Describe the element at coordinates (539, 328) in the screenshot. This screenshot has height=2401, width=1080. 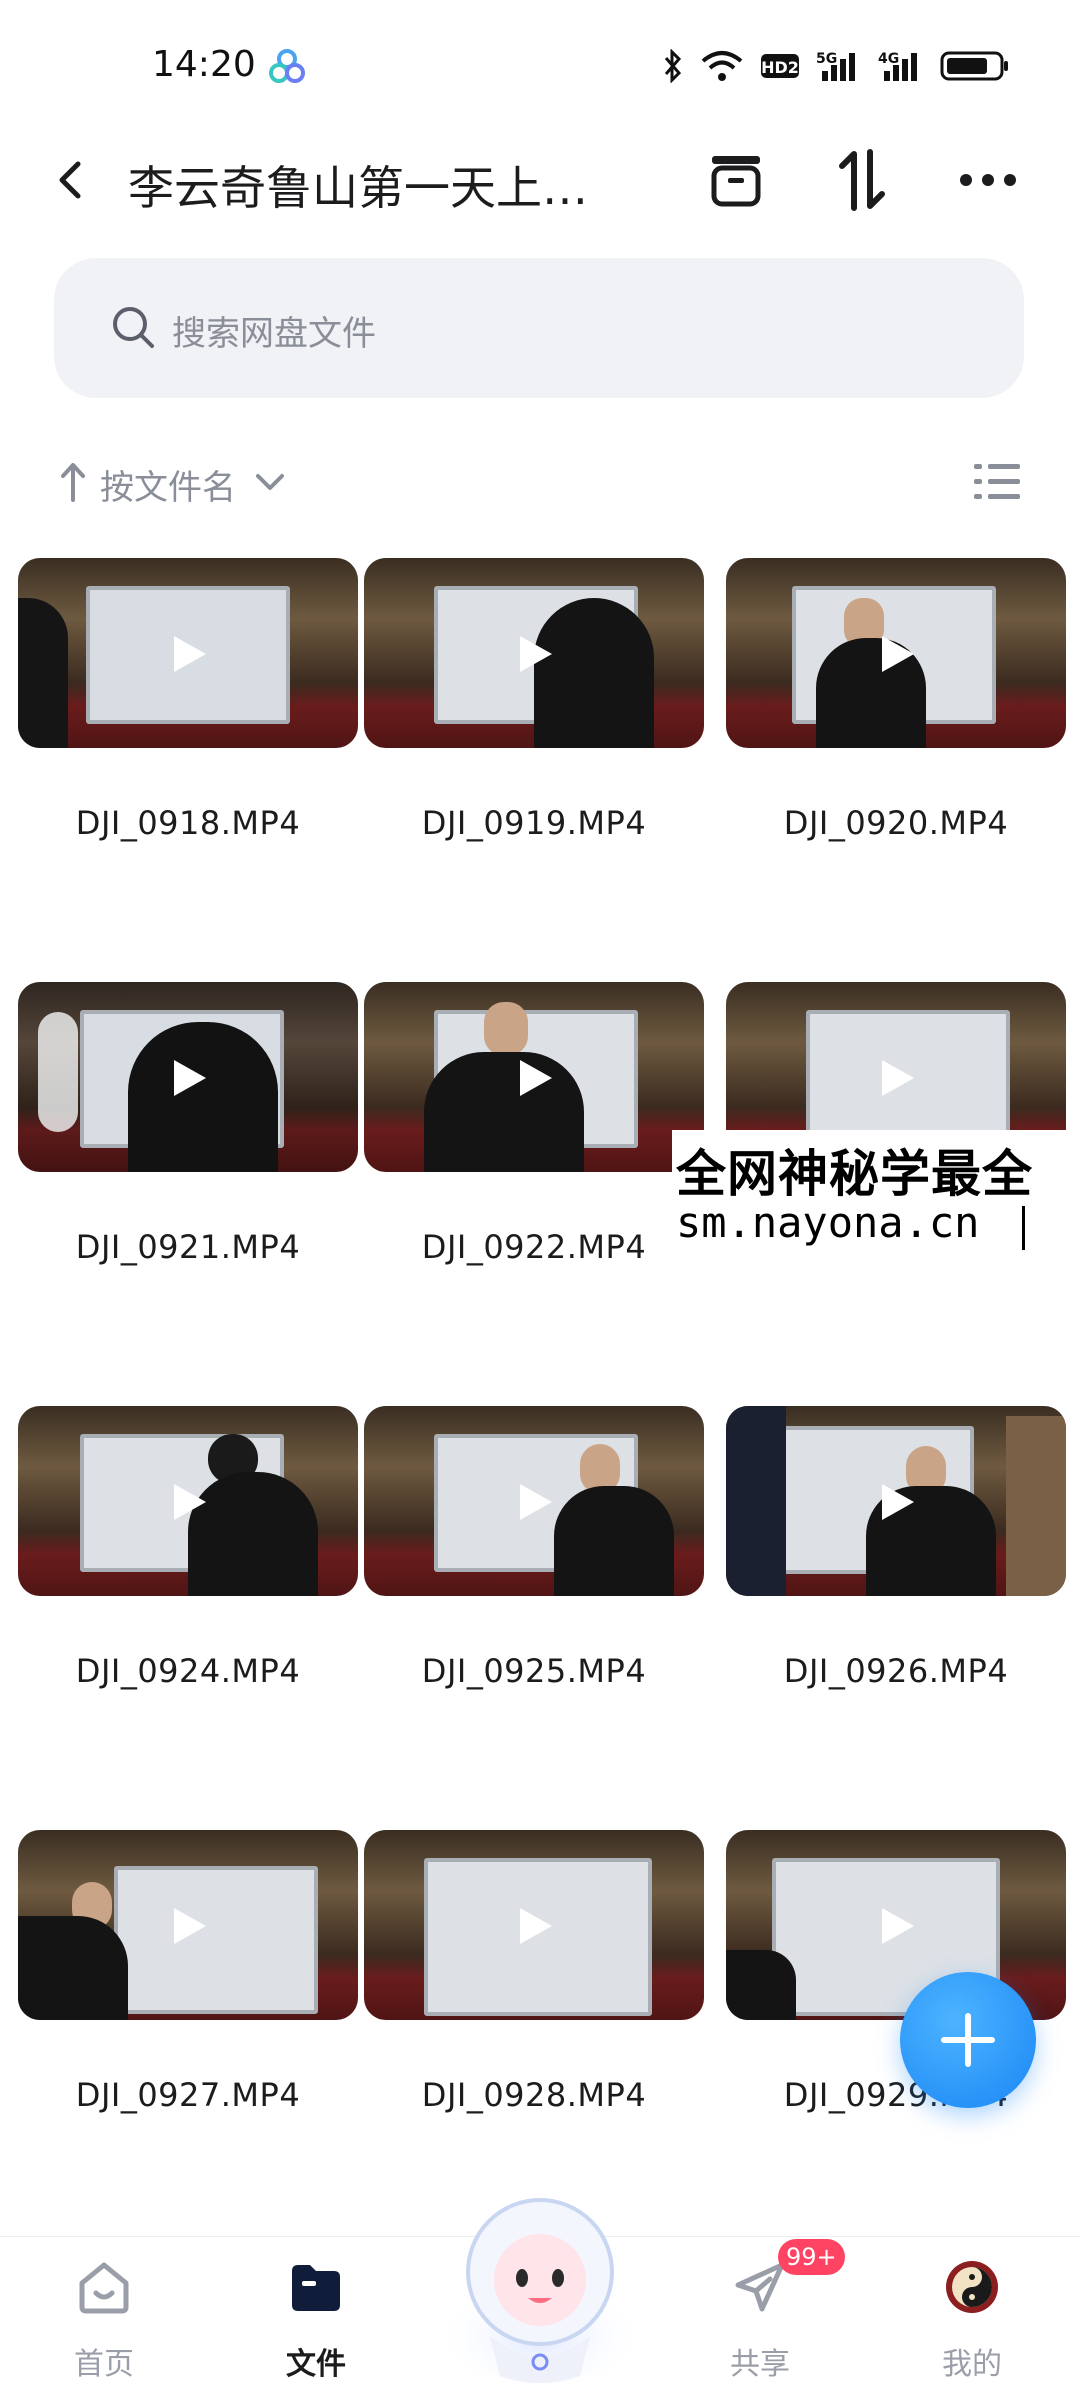
I see `search-input: 搜索网盘文件` at that location.